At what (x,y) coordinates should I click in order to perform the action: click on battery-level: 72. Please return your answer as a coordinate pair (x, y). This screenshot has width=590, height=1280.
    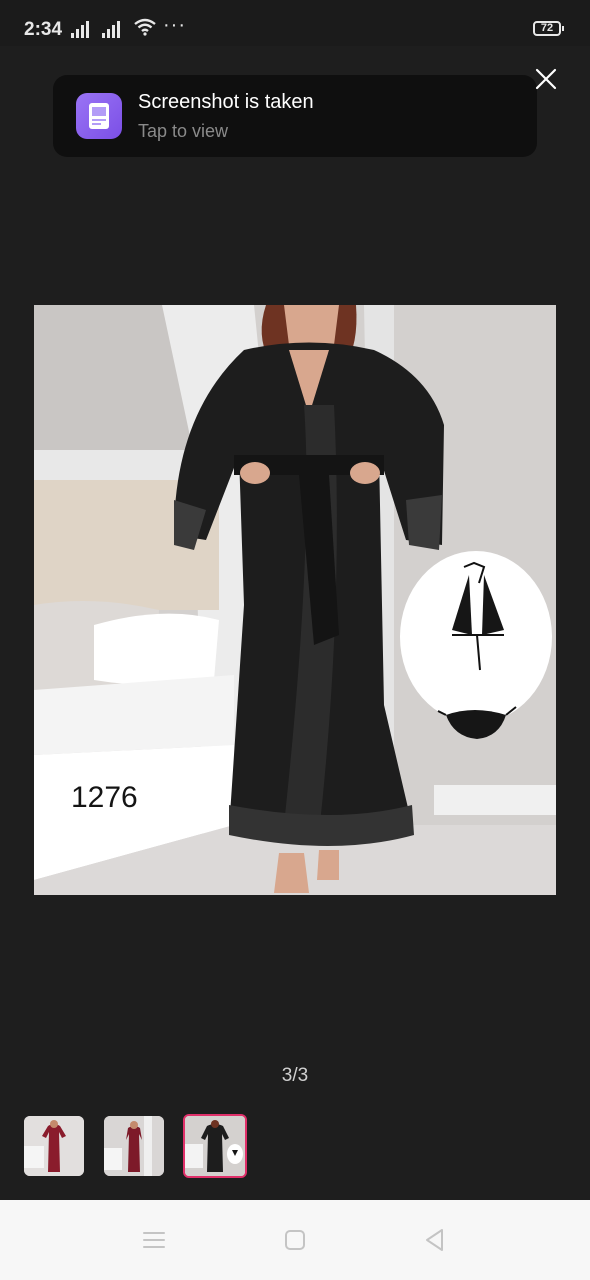
    Looking at the image, I should click on (547, 28).